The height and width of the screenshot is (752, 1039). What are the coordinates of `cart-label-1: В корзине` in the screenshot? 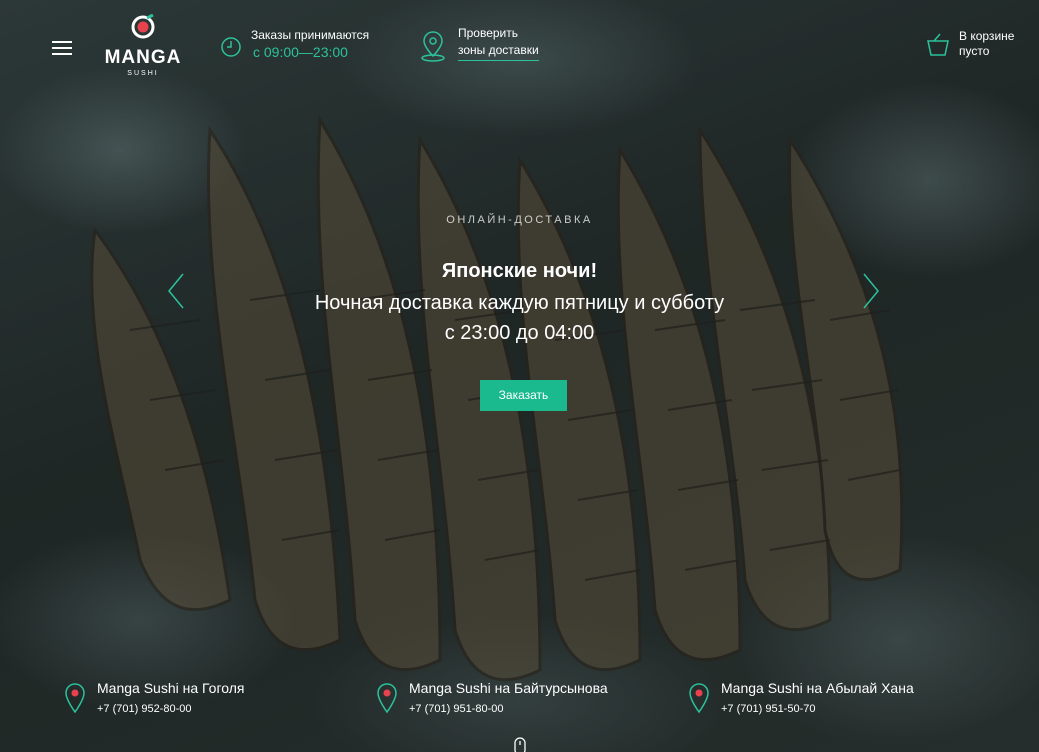 It's located at (987, 36).